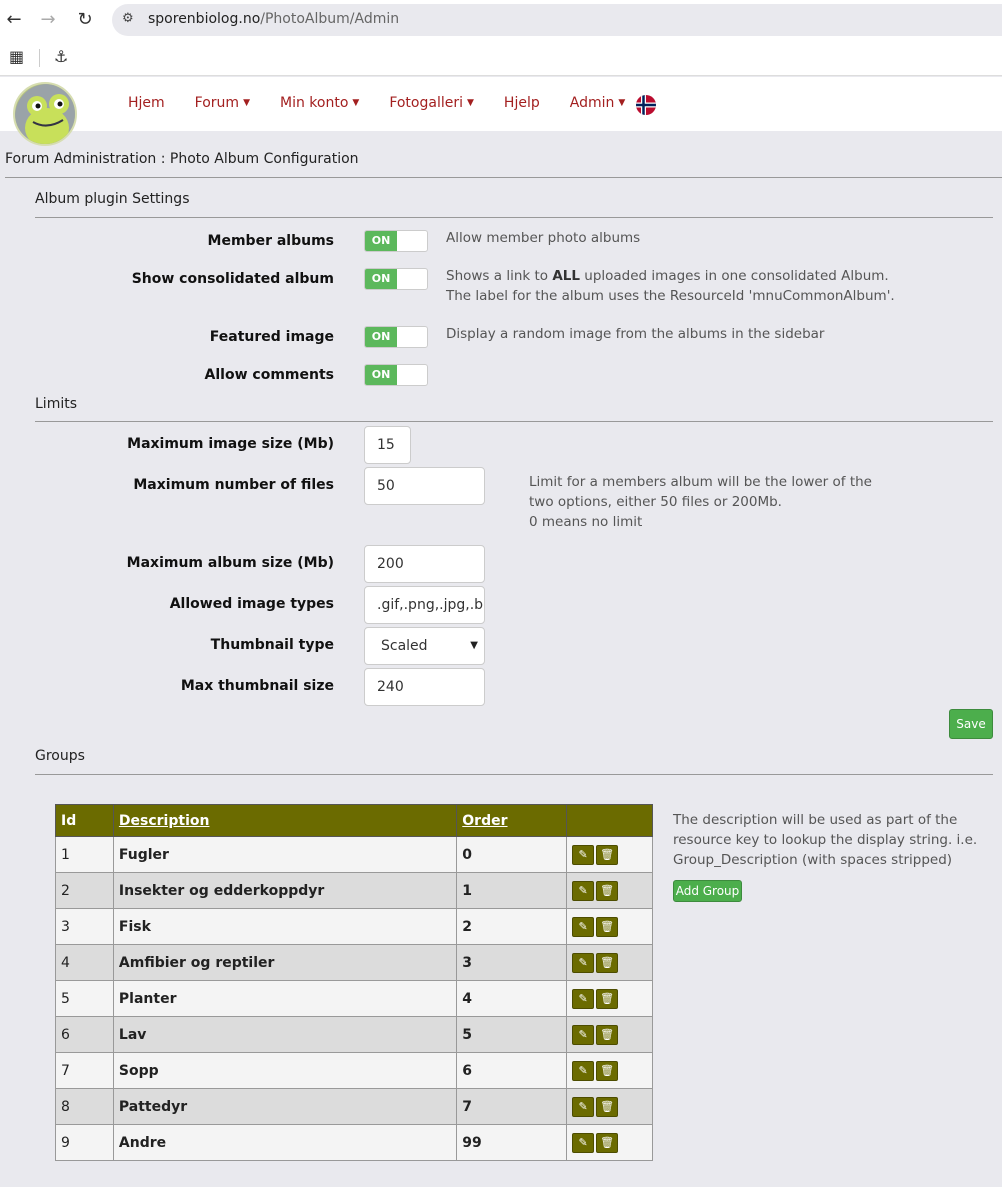 This screenshot has height=1187, width=1002. Describe the element at coordinates (84, 962) in the screenshot. I see `group-id: 4` at that location.